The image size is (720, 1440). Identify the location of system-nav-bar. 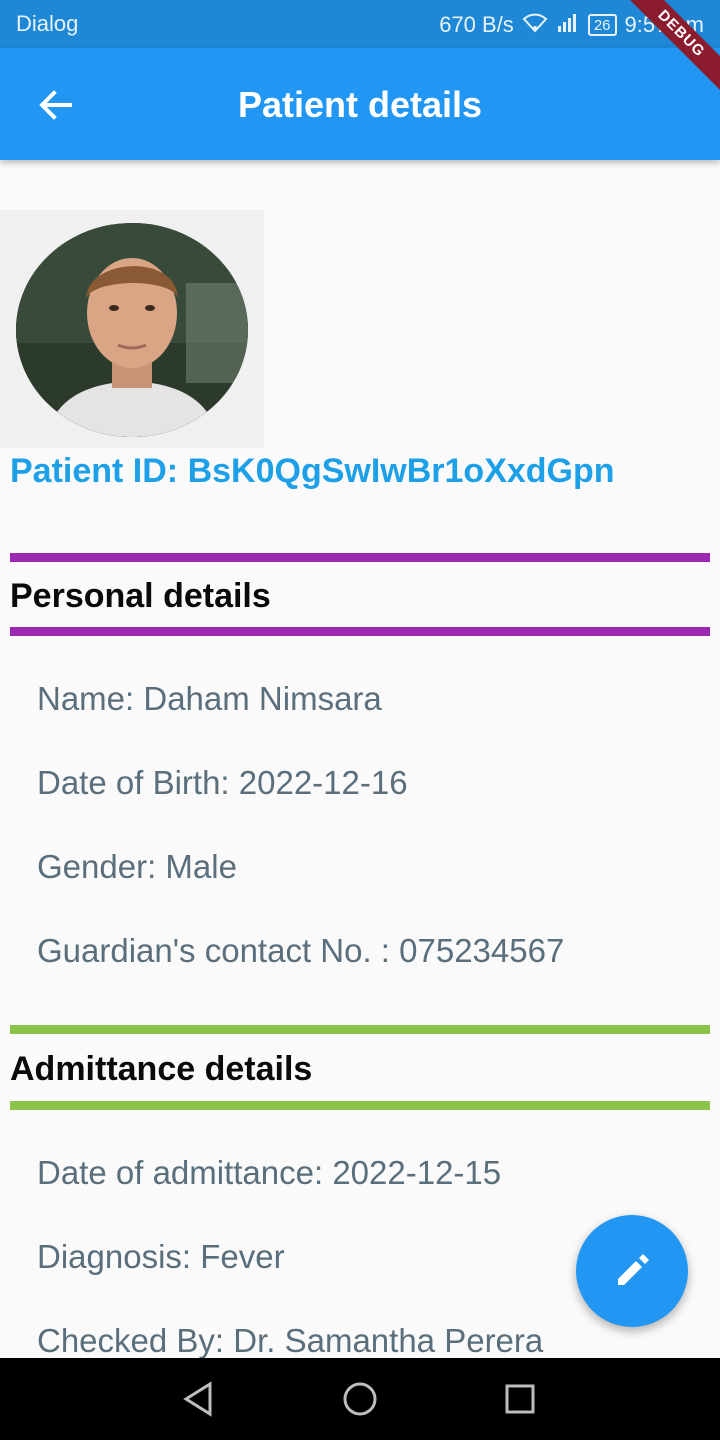
(360, 1399).